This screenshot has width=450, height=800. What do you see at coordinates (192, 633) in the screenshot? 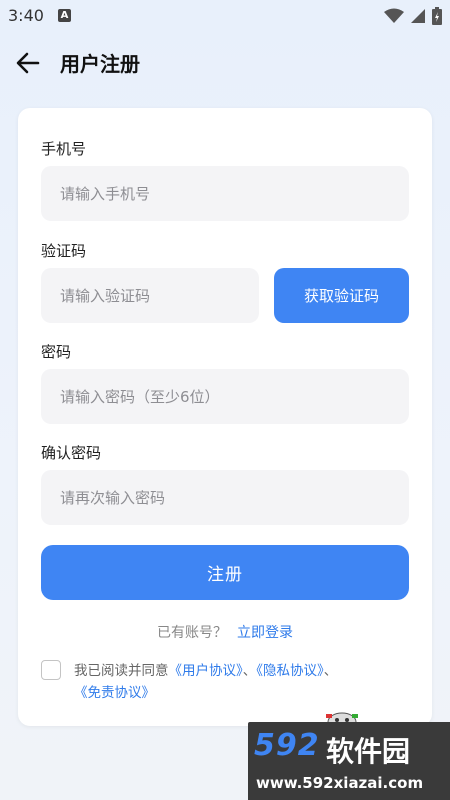
I see `login-prompt: 已有账号？` at bounding box center [192, 633].